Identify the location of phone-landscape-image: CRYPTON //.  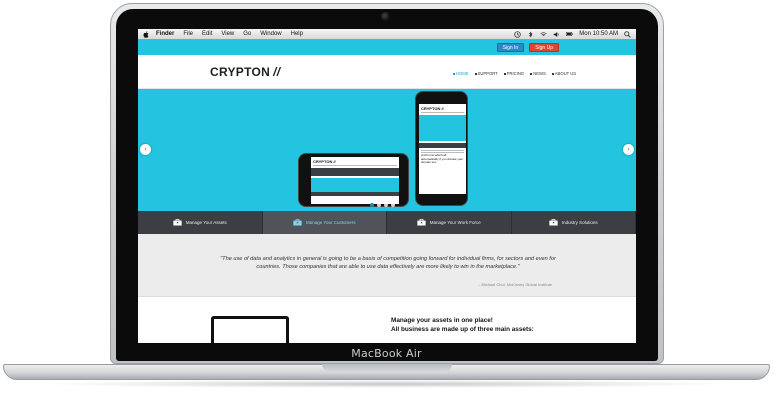
(353, 180).